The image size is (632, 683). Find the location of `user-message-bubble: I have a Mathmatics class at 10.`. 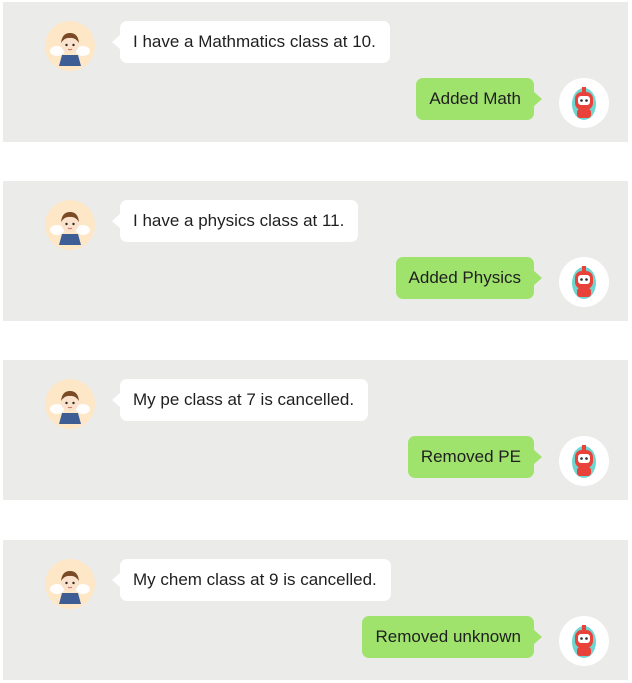

user-message-bubble: I have a Mathmatics class at 10. is located at coordinates (251, 42).